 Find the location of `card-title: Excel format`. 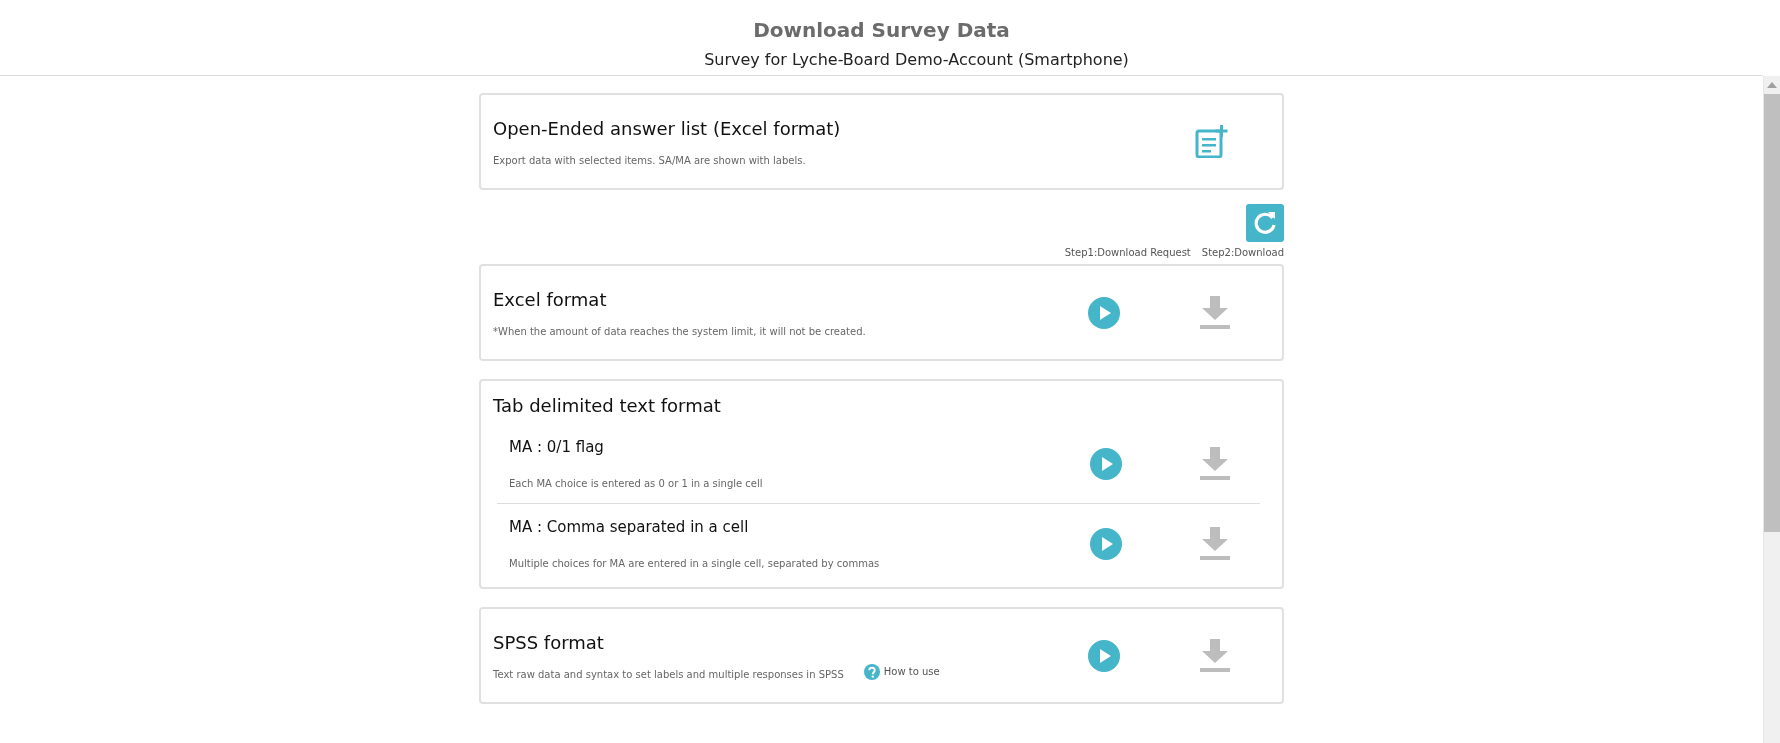

card-title: Excel format is located at coordinates (550, 299).